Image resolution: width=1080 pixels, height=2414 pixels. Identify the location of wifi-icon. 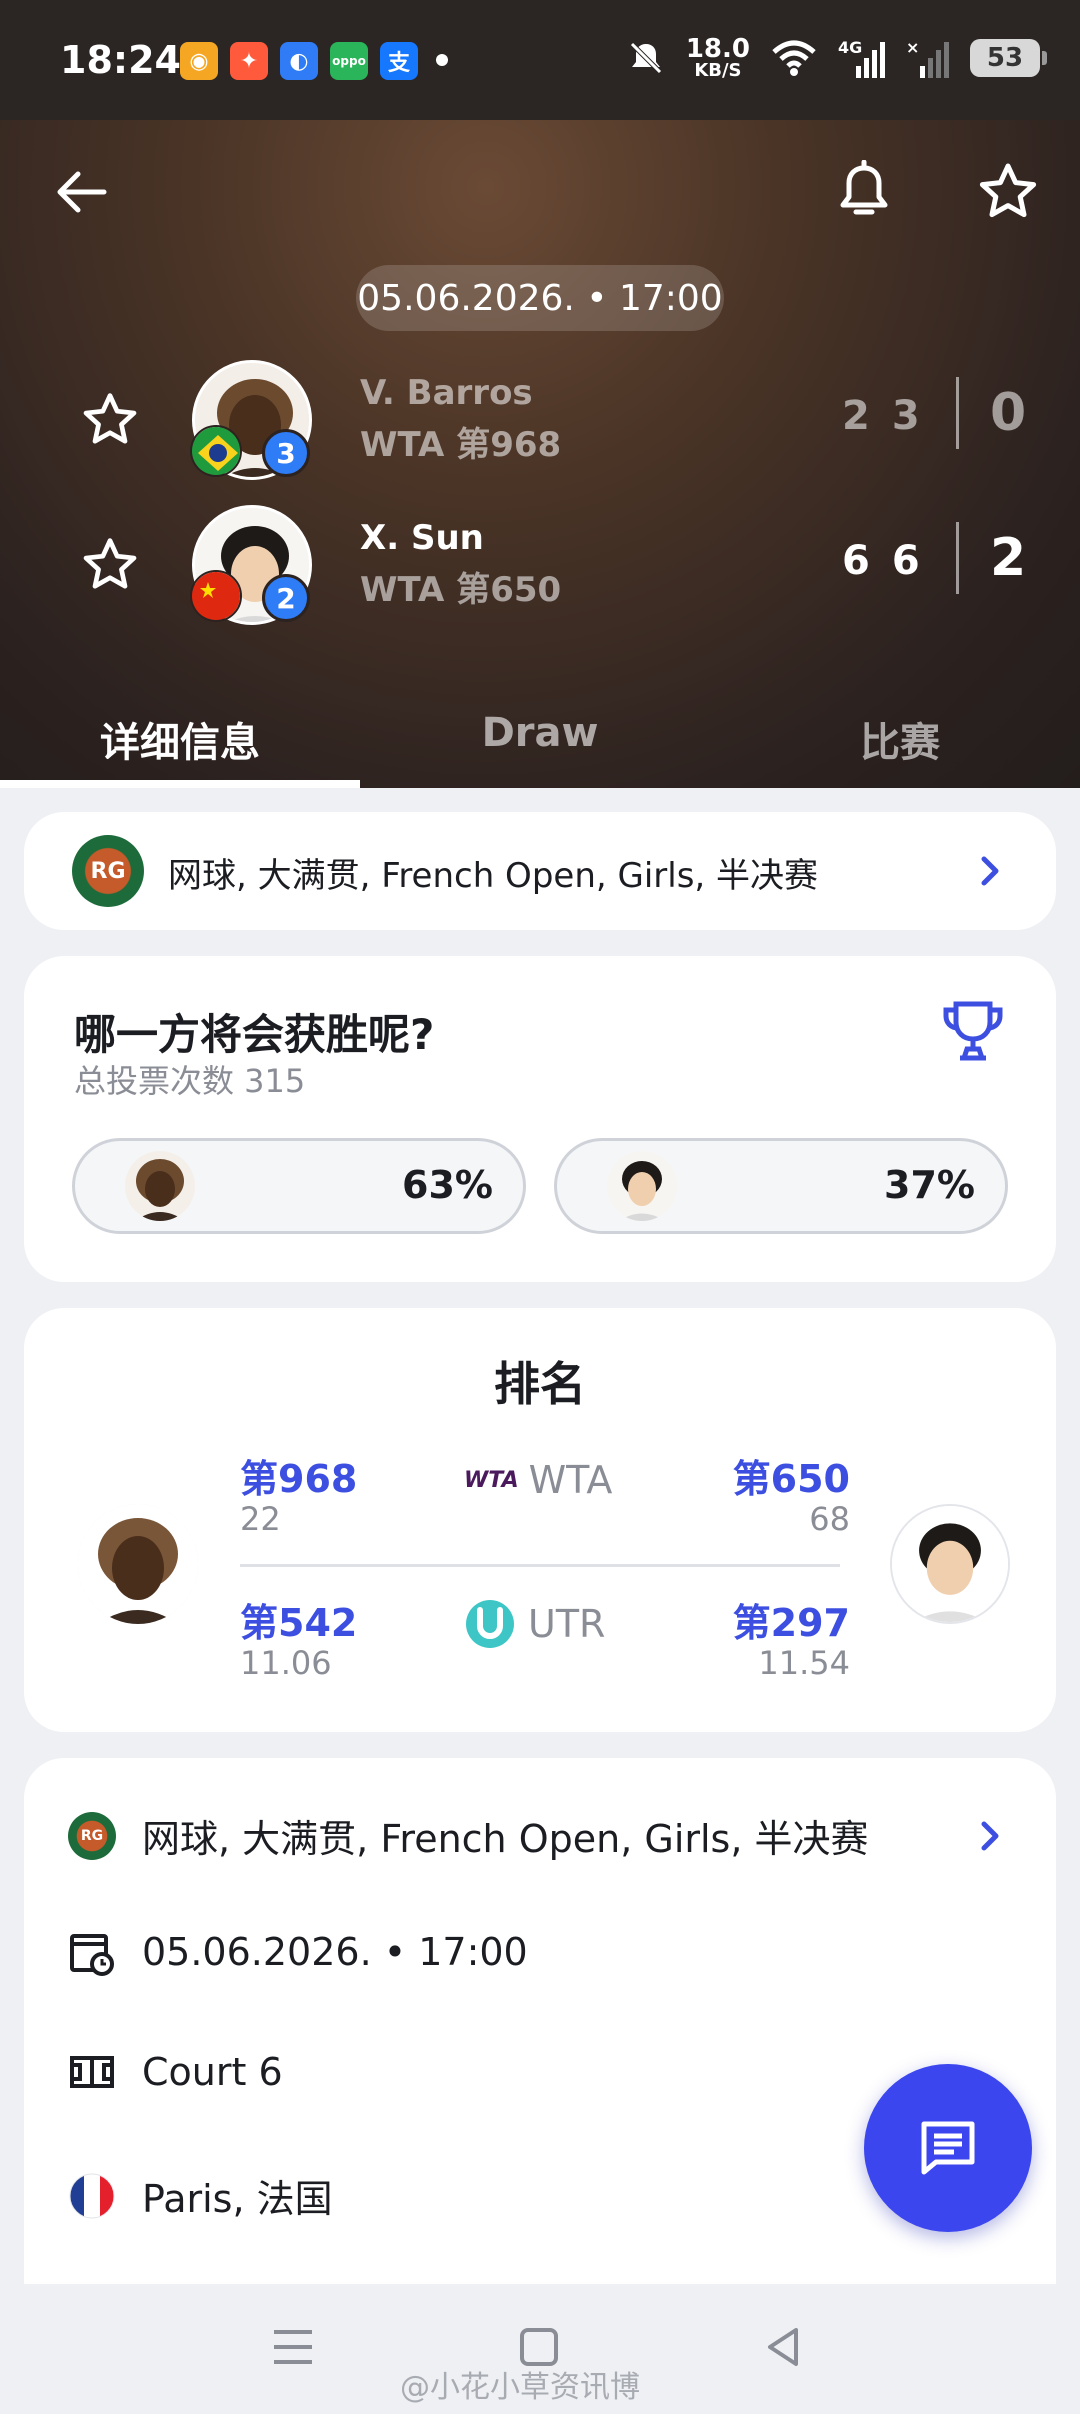
(794, 58).